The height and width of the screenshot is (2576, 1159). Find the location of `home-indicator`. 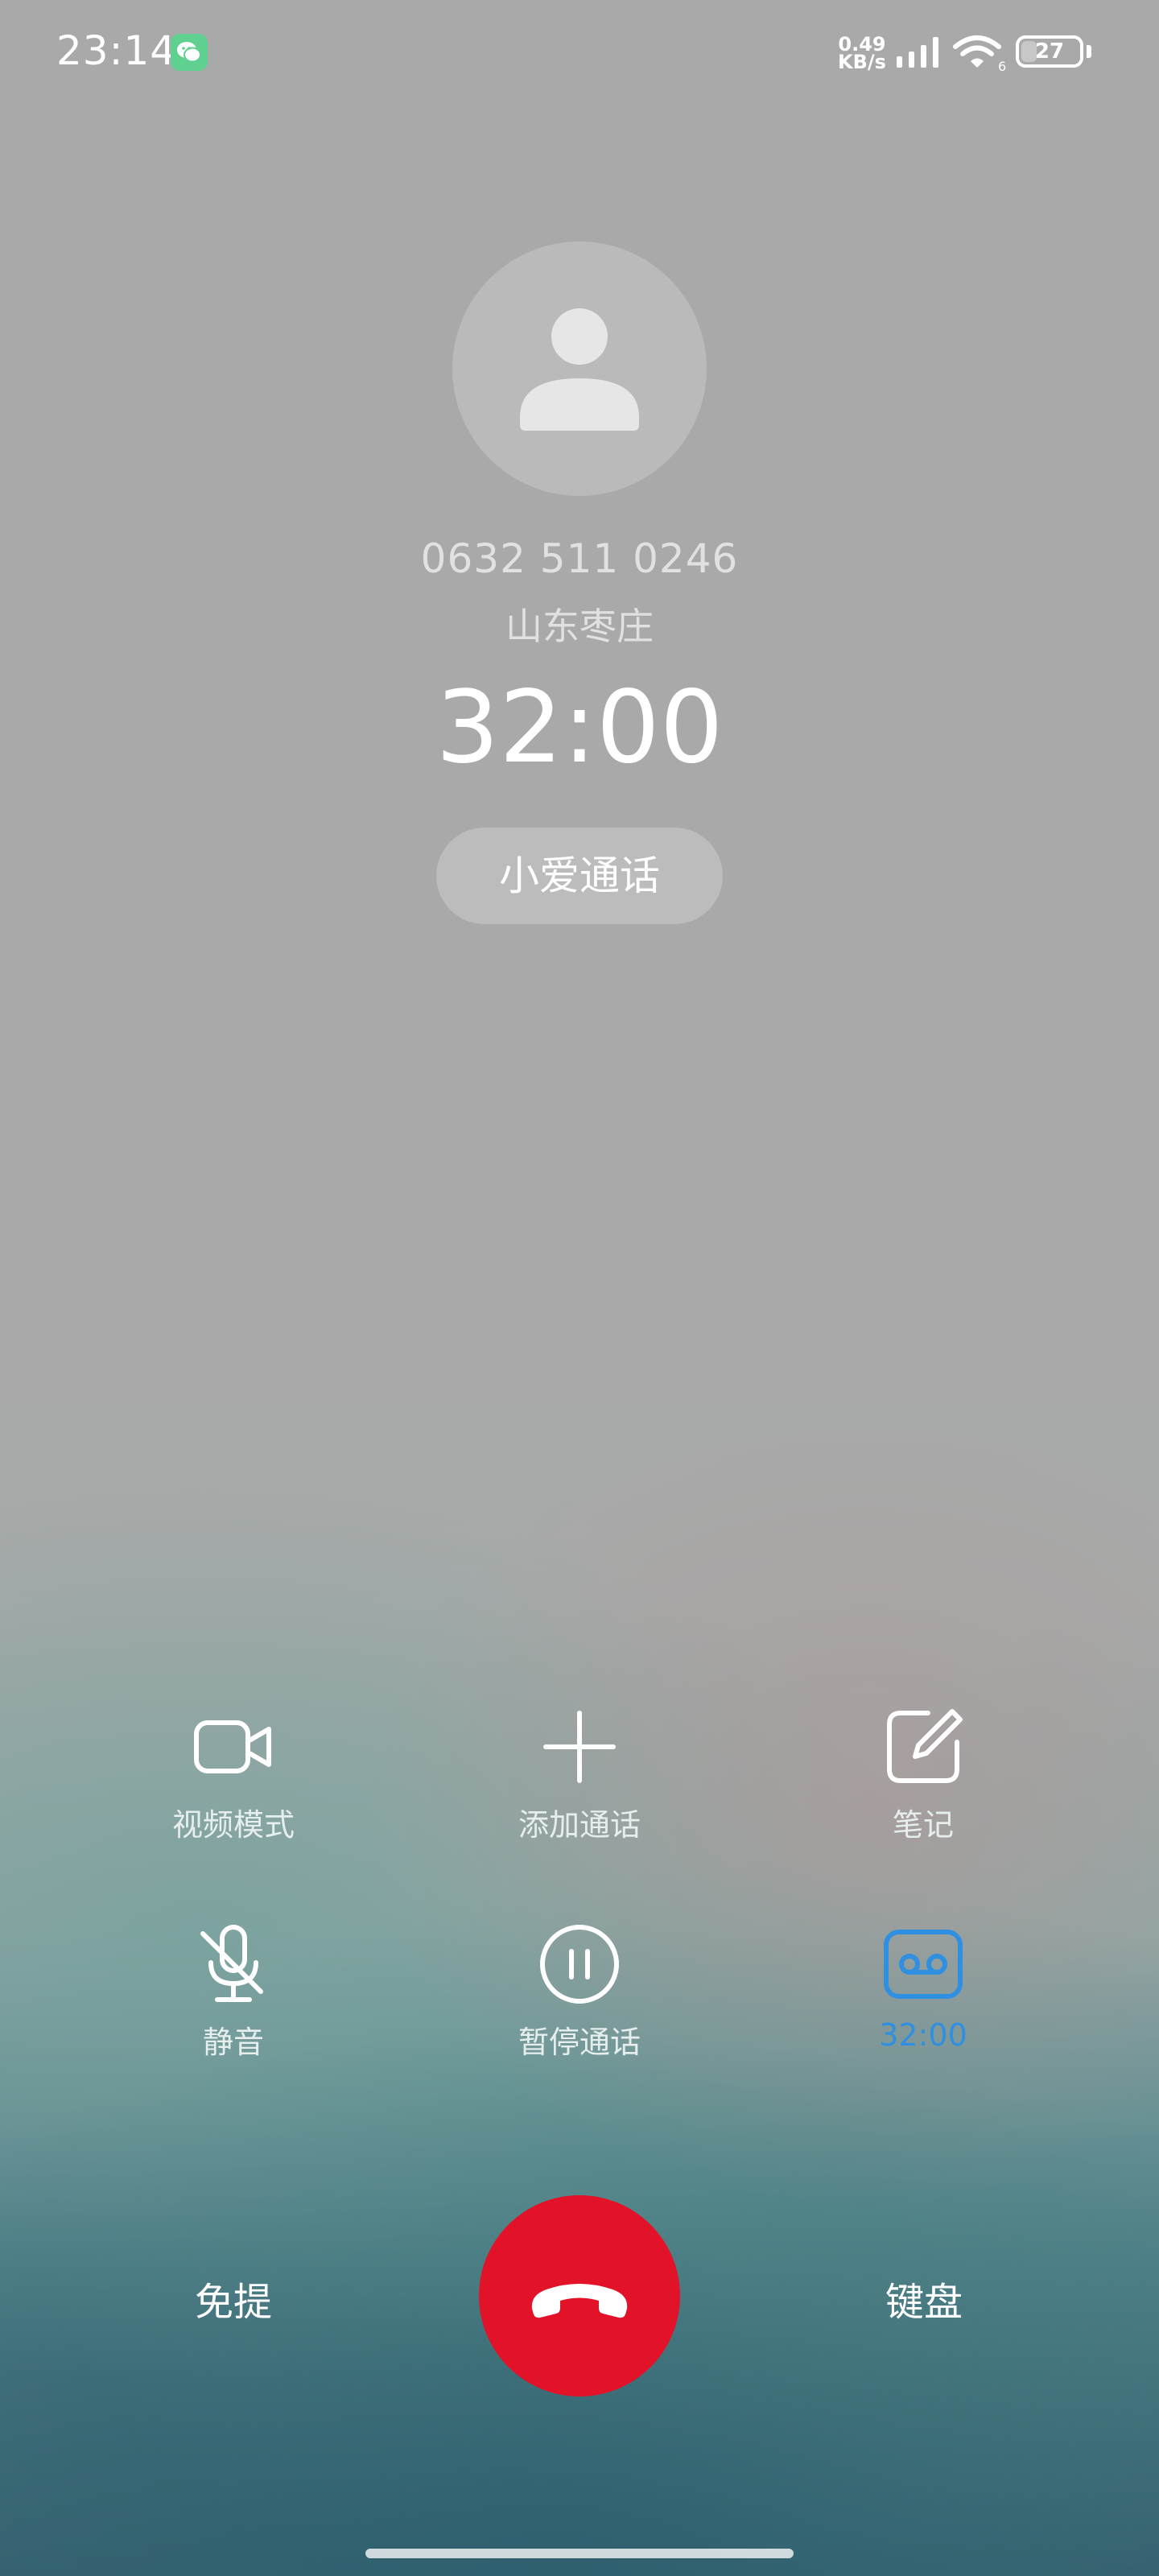

home-indicator is located at coordinates (579, 2553).